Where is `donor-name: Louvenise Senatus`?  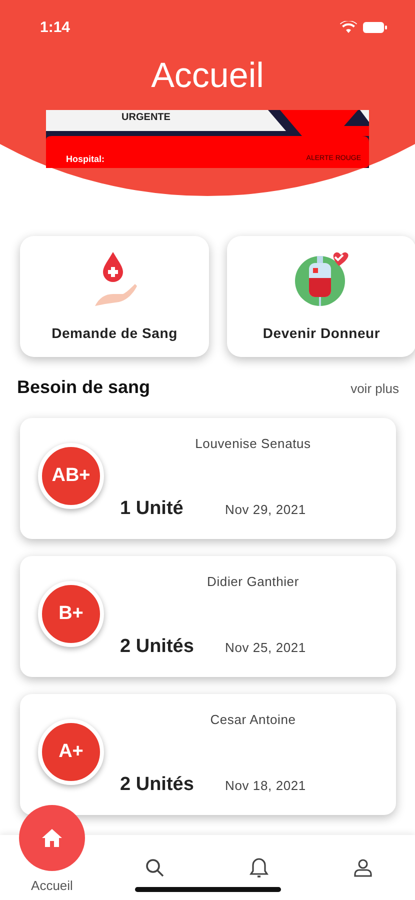
donor-name: Louvenise Senatus is located at coordinates (253, 443).